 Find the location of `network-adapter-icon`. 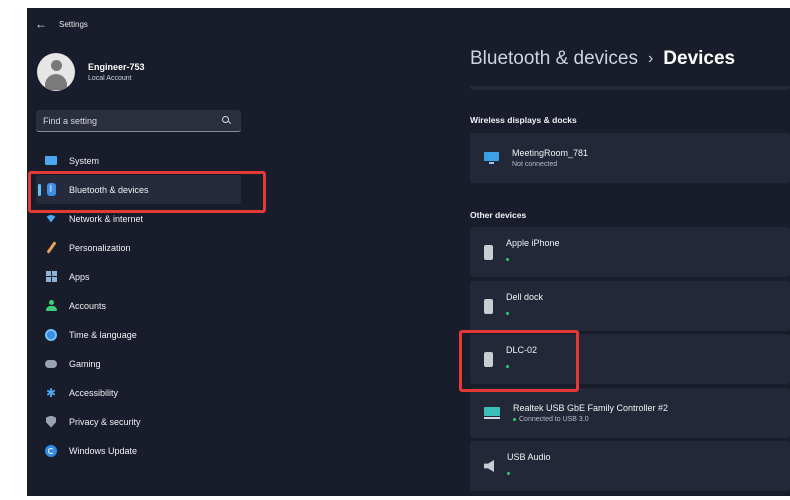

network-adapter-icon is located at coordinates (492, 413).